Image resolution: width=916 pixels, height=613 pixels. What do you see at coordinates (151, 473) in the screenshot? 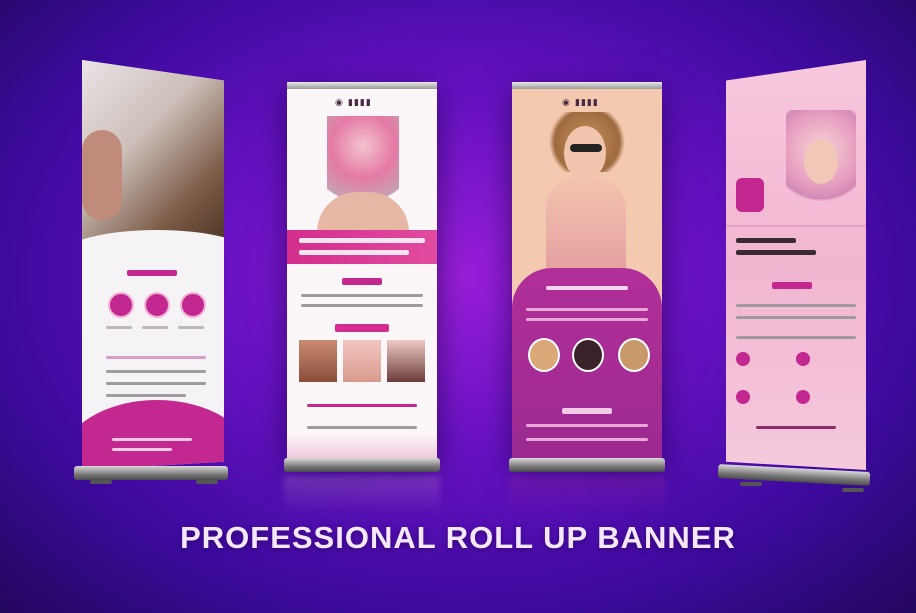
I see `banner-1-stand` at bounding box center [151, 473].